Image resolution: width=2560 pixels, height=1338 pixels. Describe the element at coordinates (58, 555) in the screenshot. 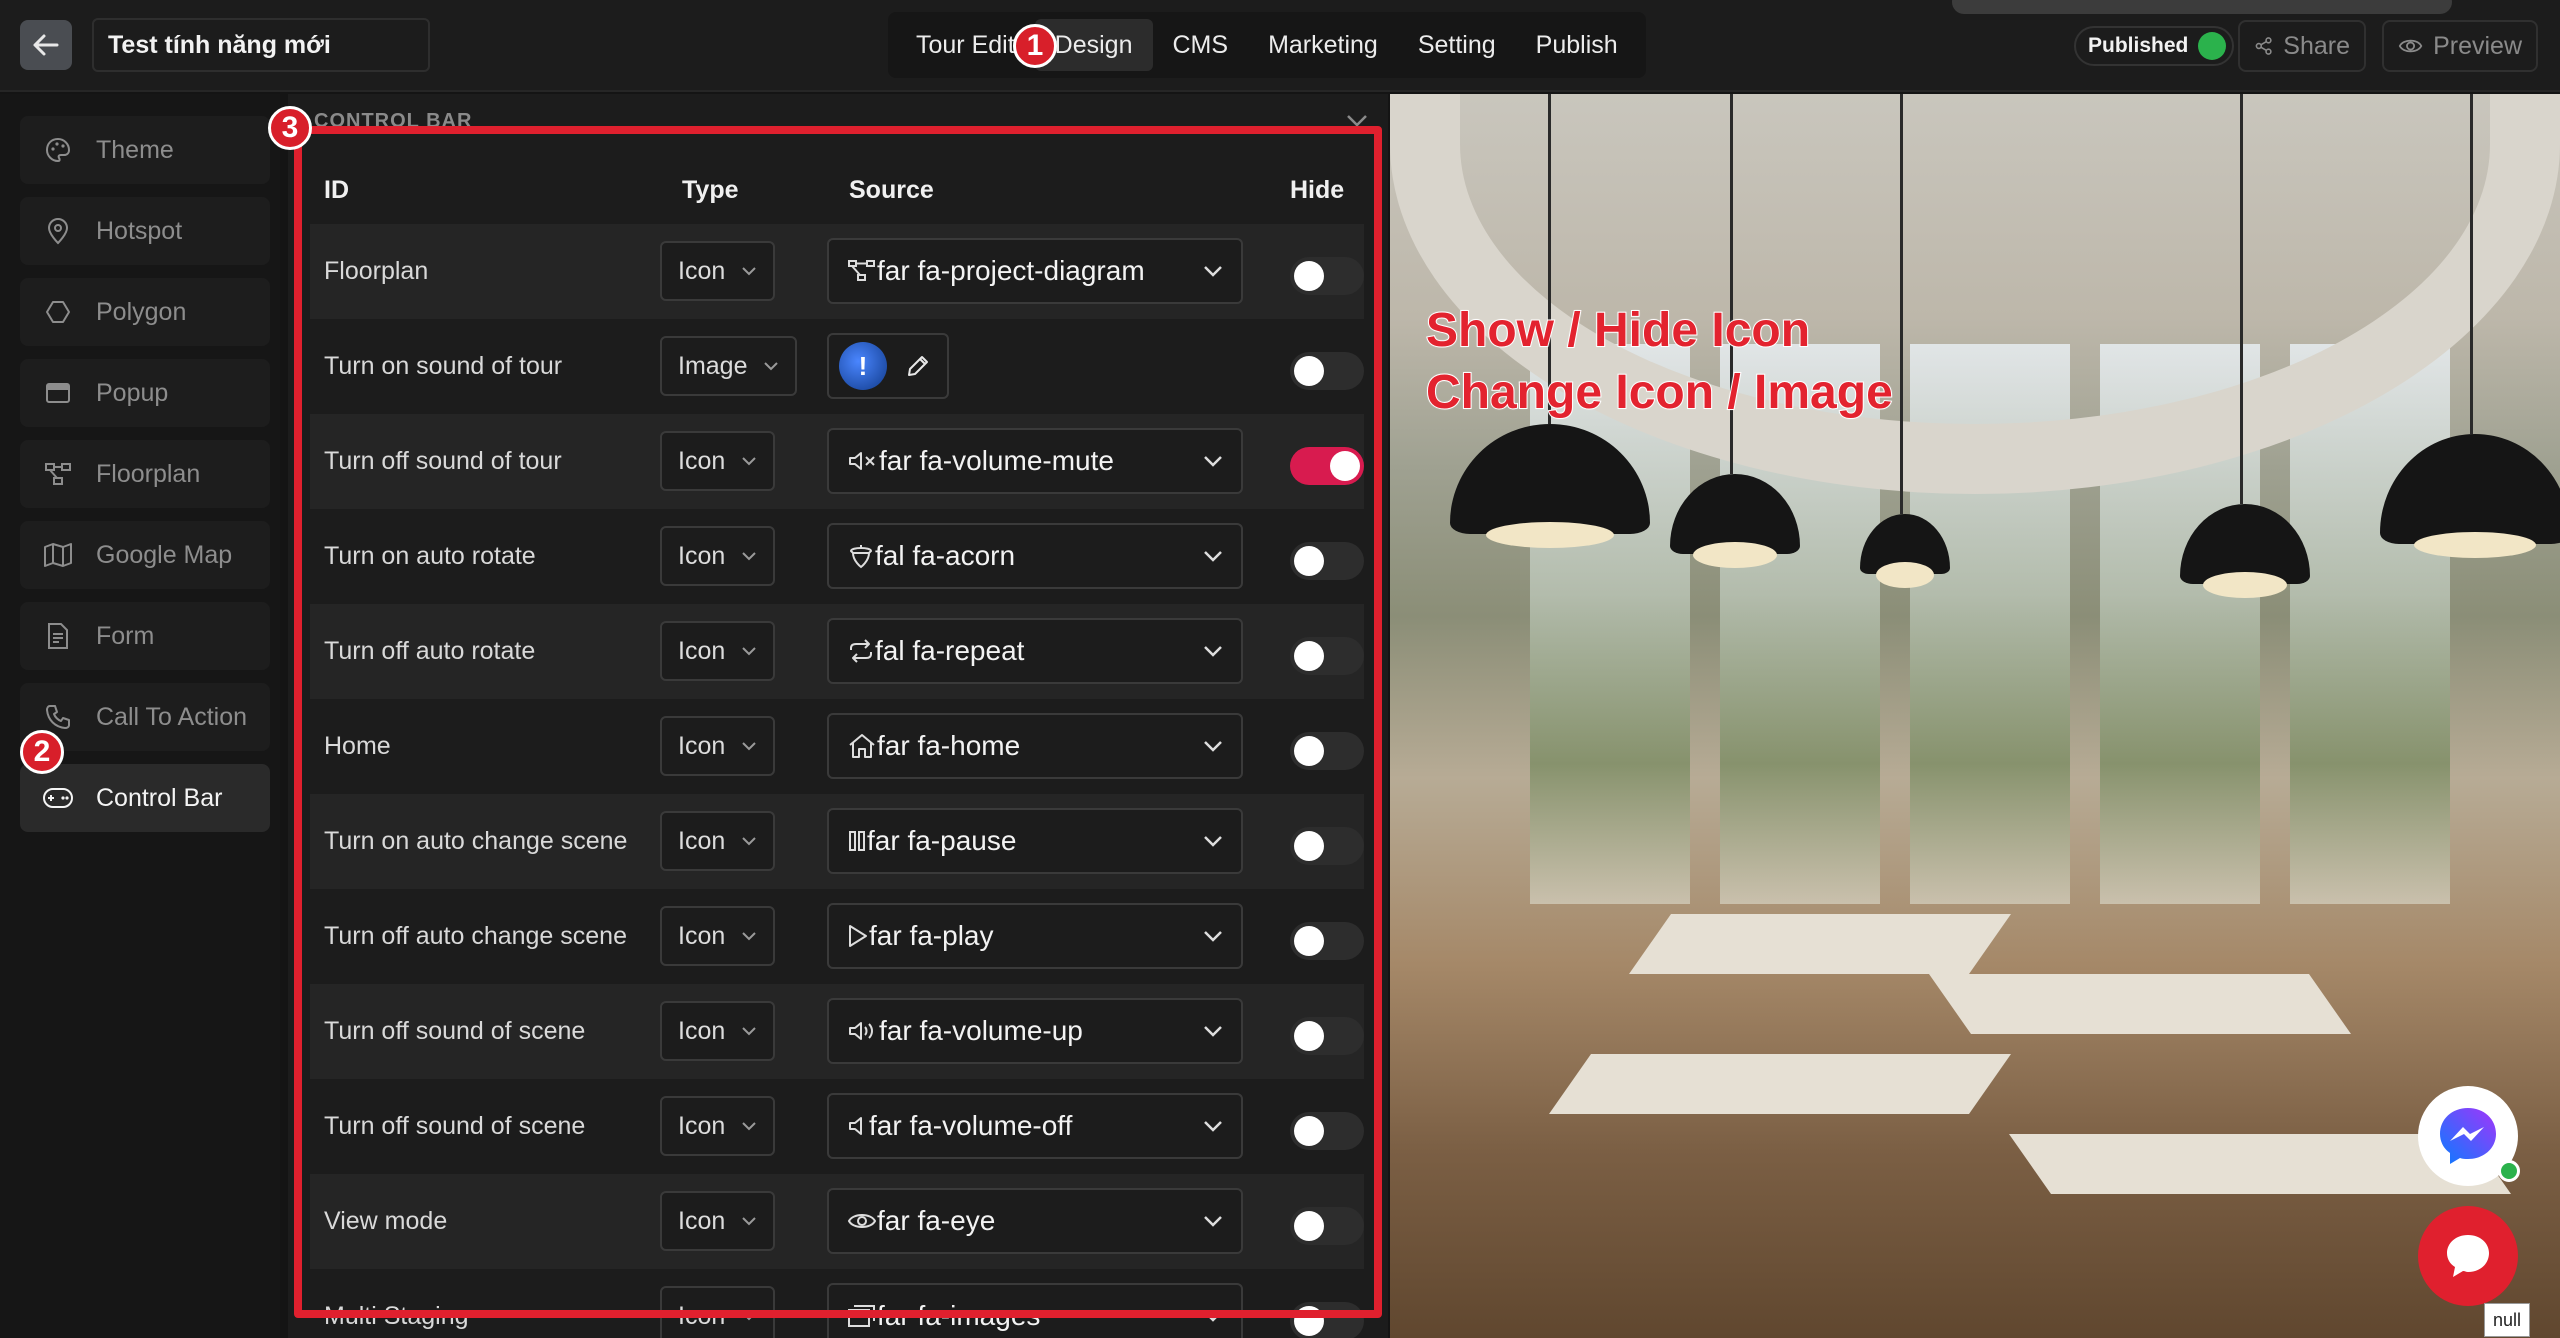

I see `map-icon` at that location.